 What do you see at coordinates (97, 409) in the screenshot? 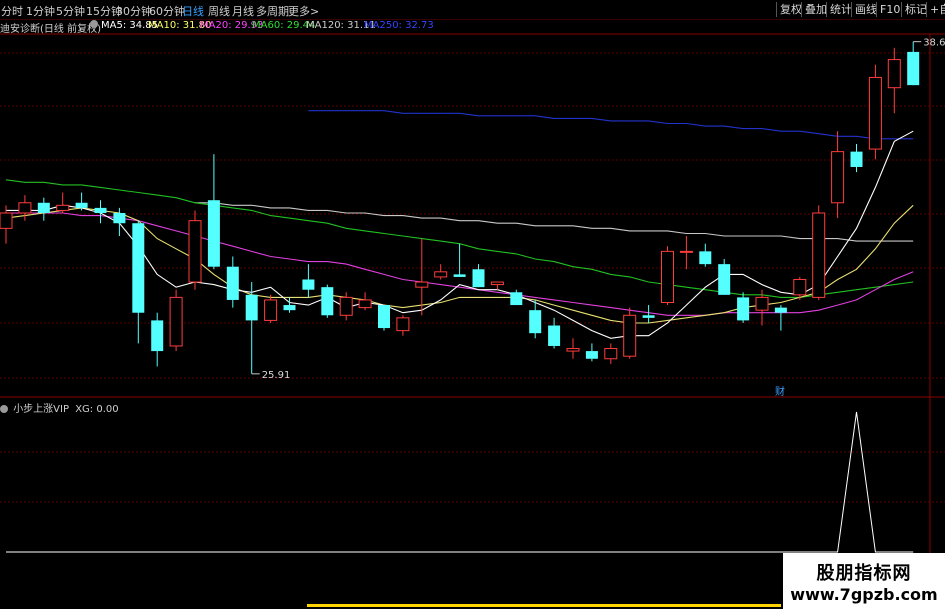
I see `sub-indicator-value: XG: 0.00` at bounding box center [97, 409].